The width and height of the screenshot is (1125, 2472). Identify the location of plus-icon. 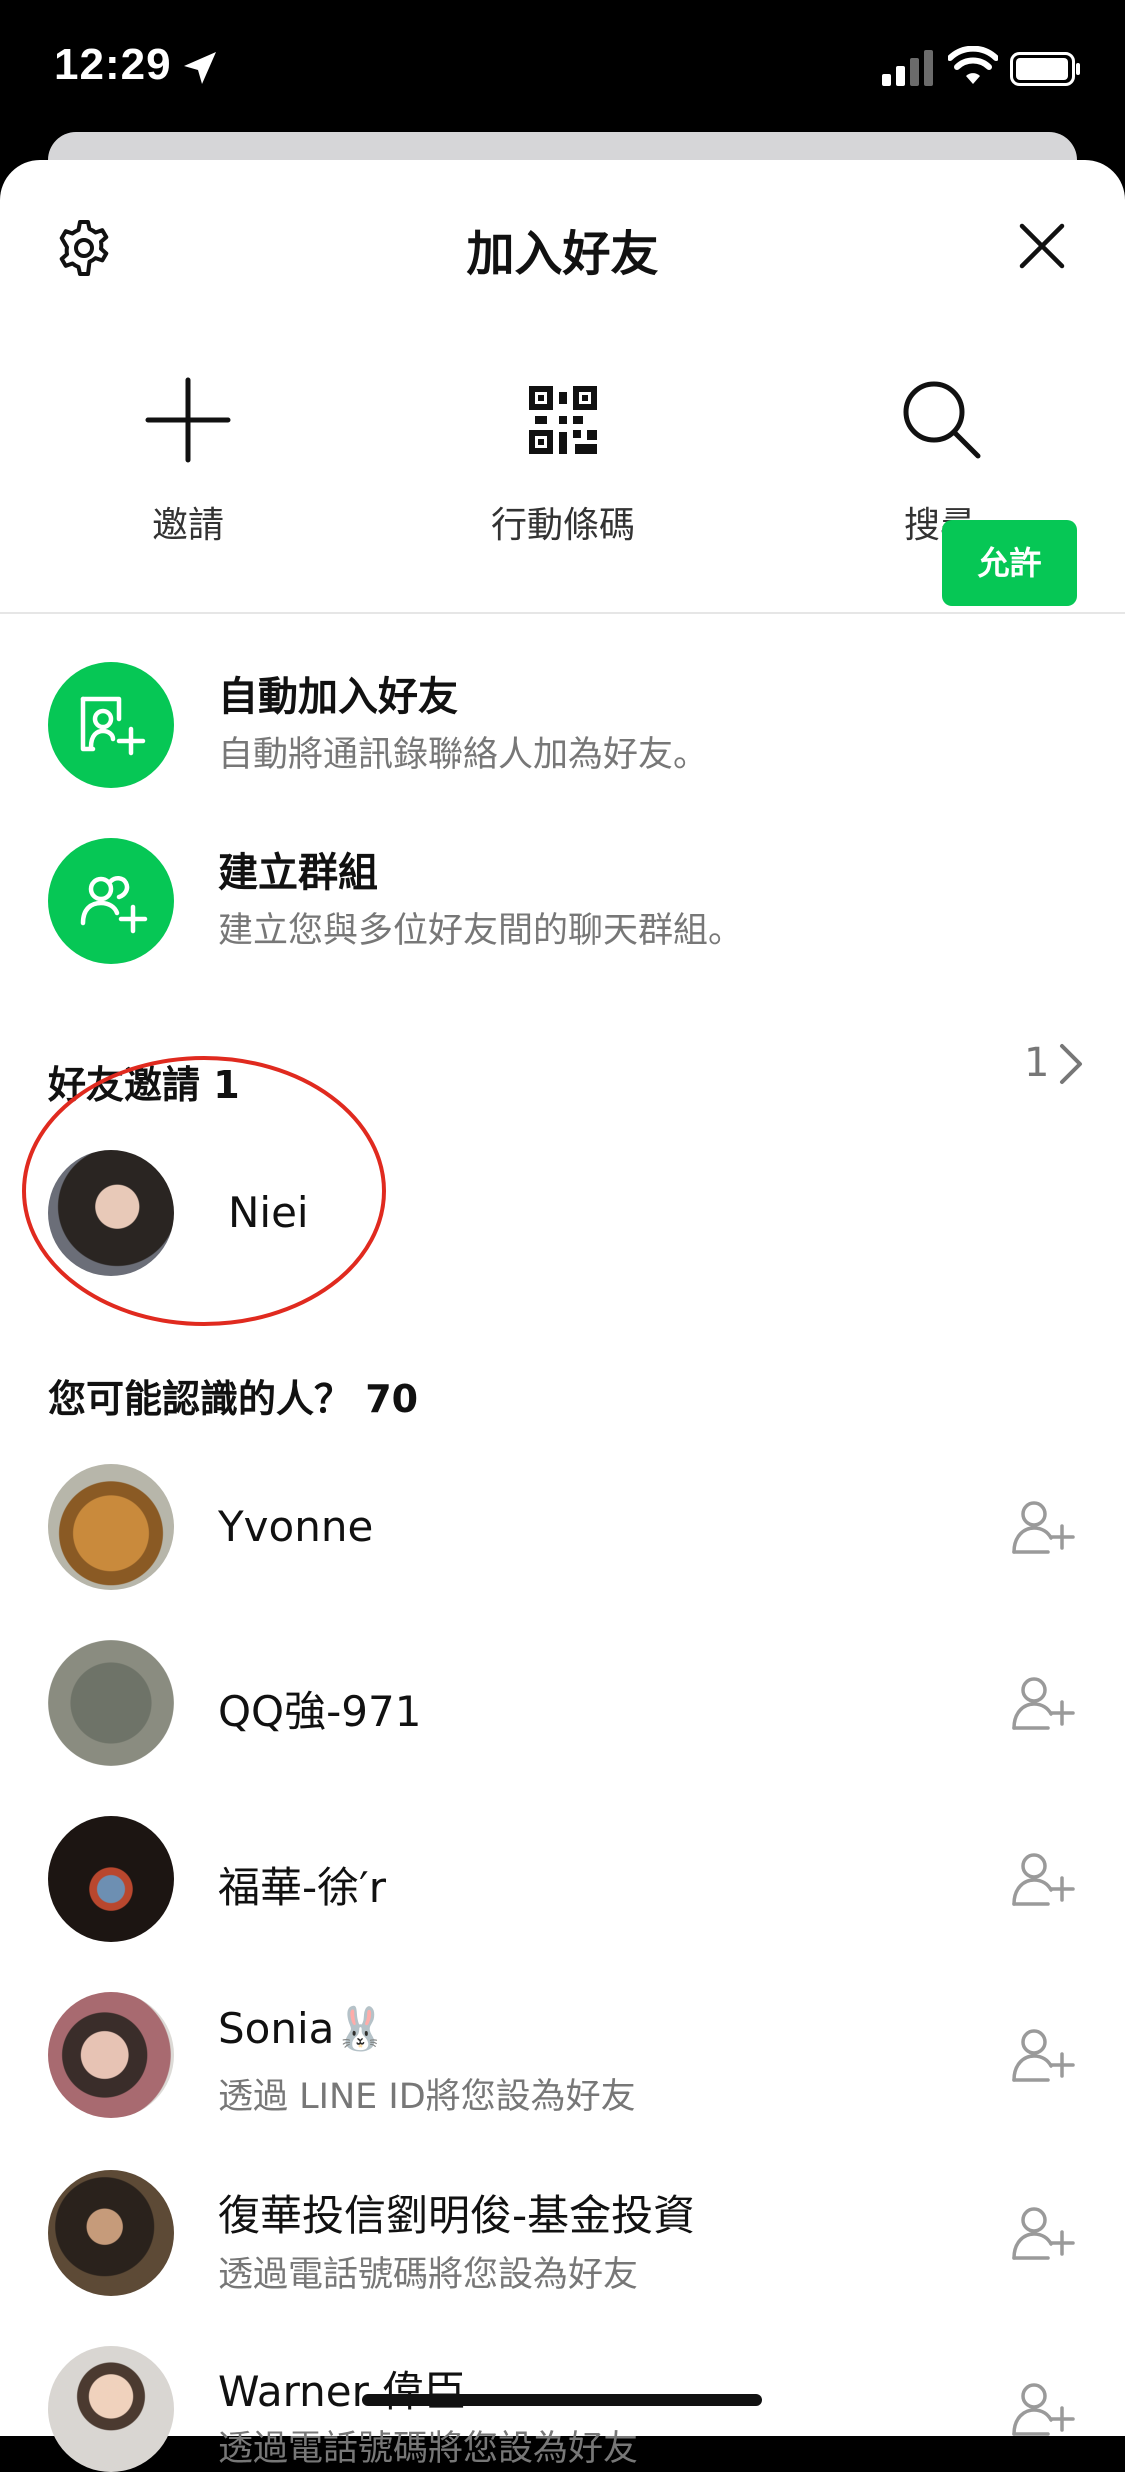
(188, 420).